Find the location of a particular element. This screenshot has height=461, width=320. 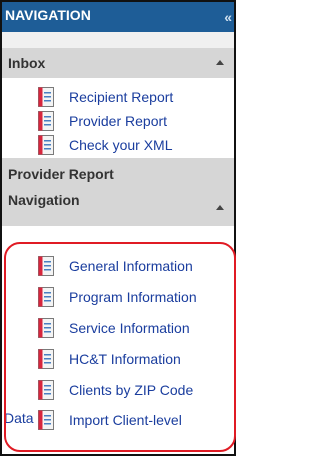

navigation-header: NAVIGATION « is located at coordinates (118, 17).